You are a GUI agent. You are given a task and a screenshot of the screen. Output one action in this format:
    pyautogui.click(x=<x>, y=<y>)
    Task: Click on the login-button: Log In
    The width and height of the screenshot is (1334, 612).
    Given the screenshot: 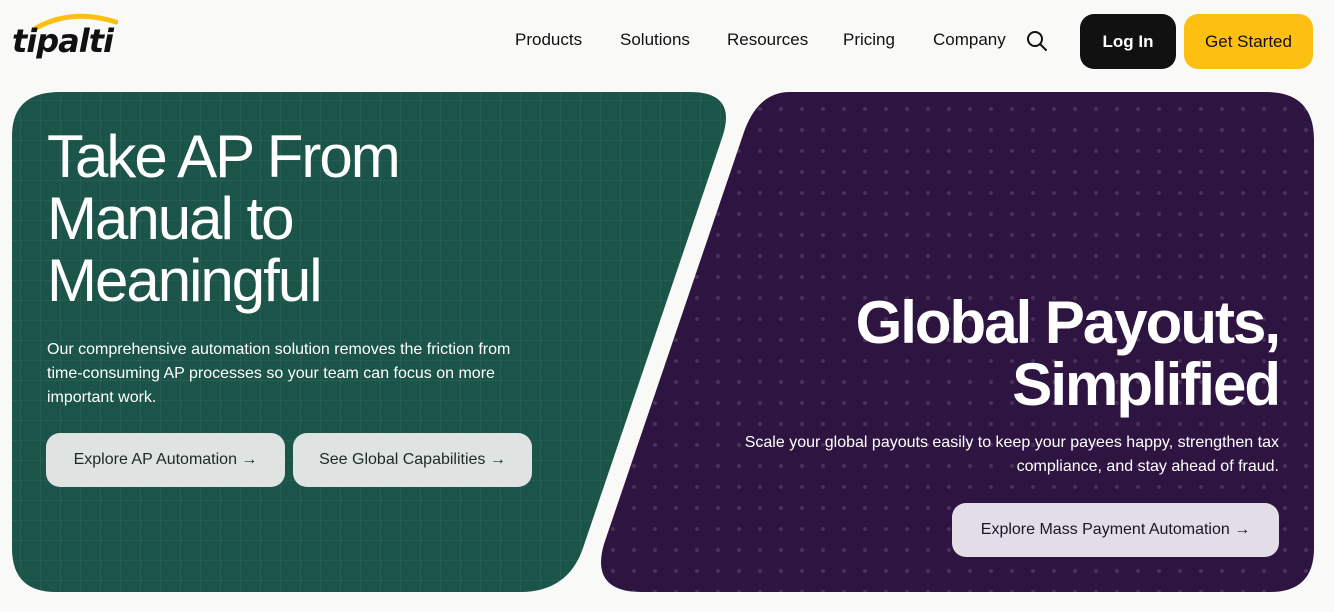 What is the action you would take?
    pyautogui.click(x=1128, y=41)
    